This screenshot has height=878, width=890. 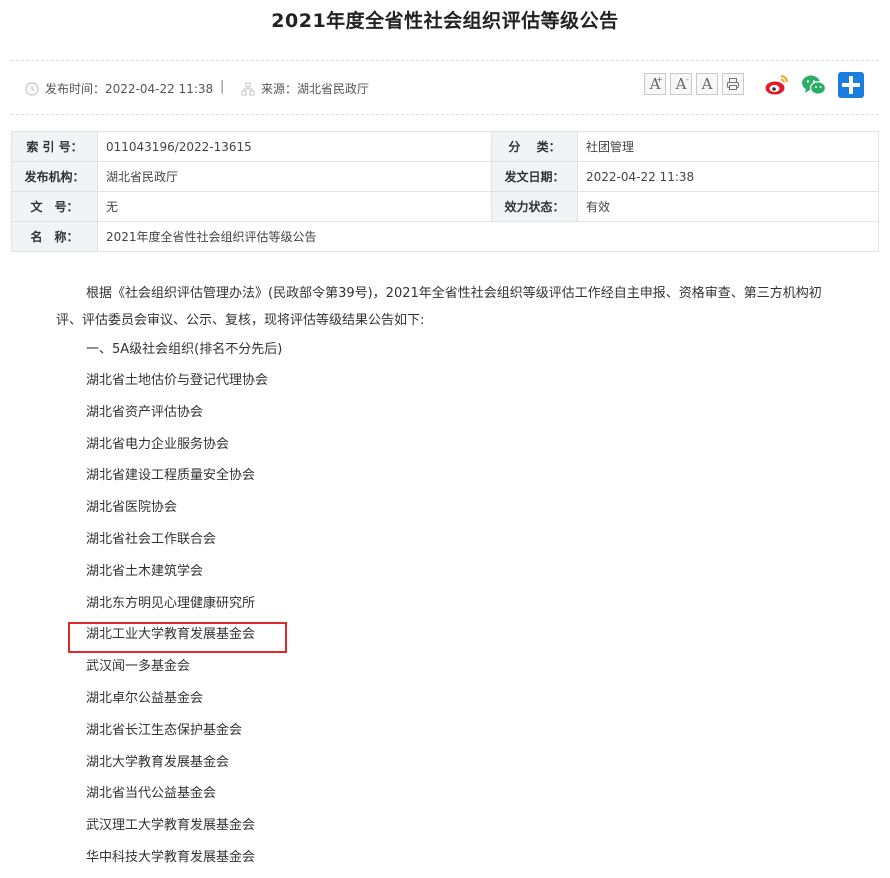 What do you see at coordinates (728, 206) in the screenshot?
I see `validity-status-value: 有效` at bounding box center [728, 206].